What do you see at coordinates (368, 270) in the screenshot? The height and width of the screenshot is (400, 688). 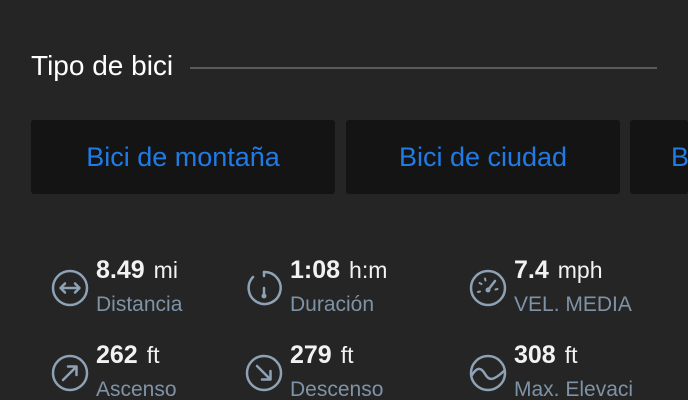 I see `stat-duration-unit: h:m` at bounding box center [368, 270].